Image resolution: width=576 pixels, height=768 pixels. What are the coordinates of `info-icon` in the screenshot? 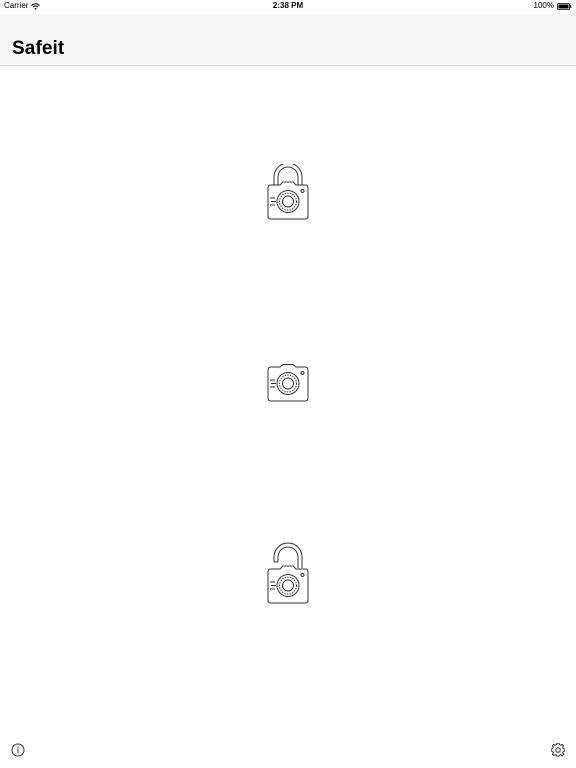 It's located at (18, 750).